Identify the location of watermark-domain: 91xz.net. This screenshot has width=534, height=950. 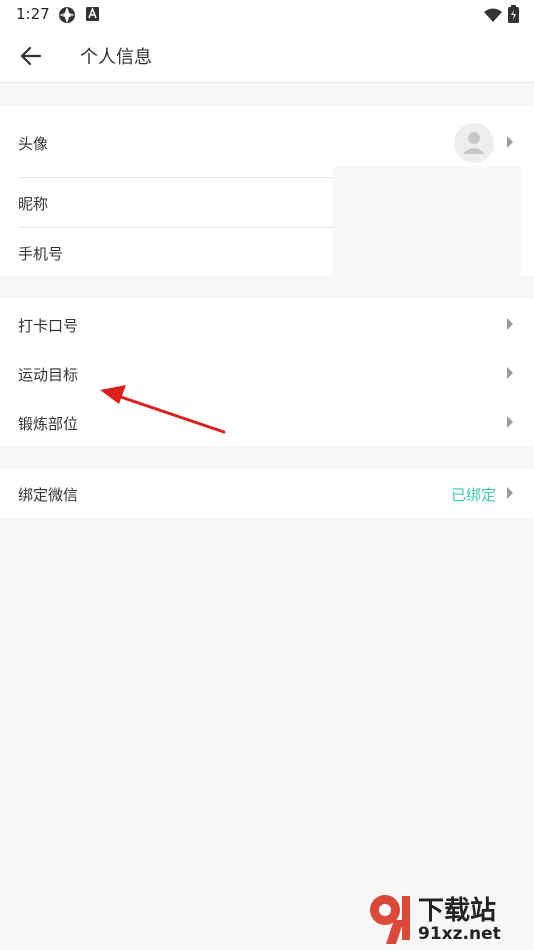
(459, 934).